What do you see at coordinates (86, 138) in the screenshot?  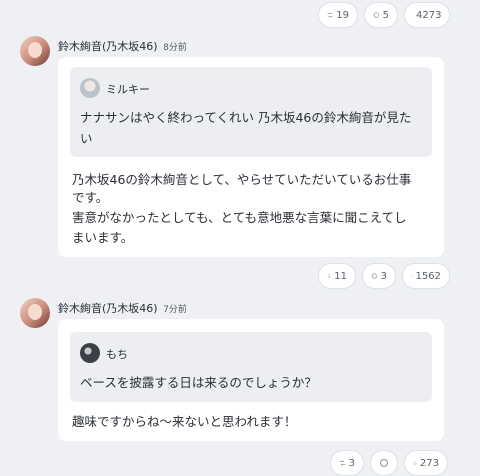 I see `question-text-2: い` at bounding box center [86, 138].